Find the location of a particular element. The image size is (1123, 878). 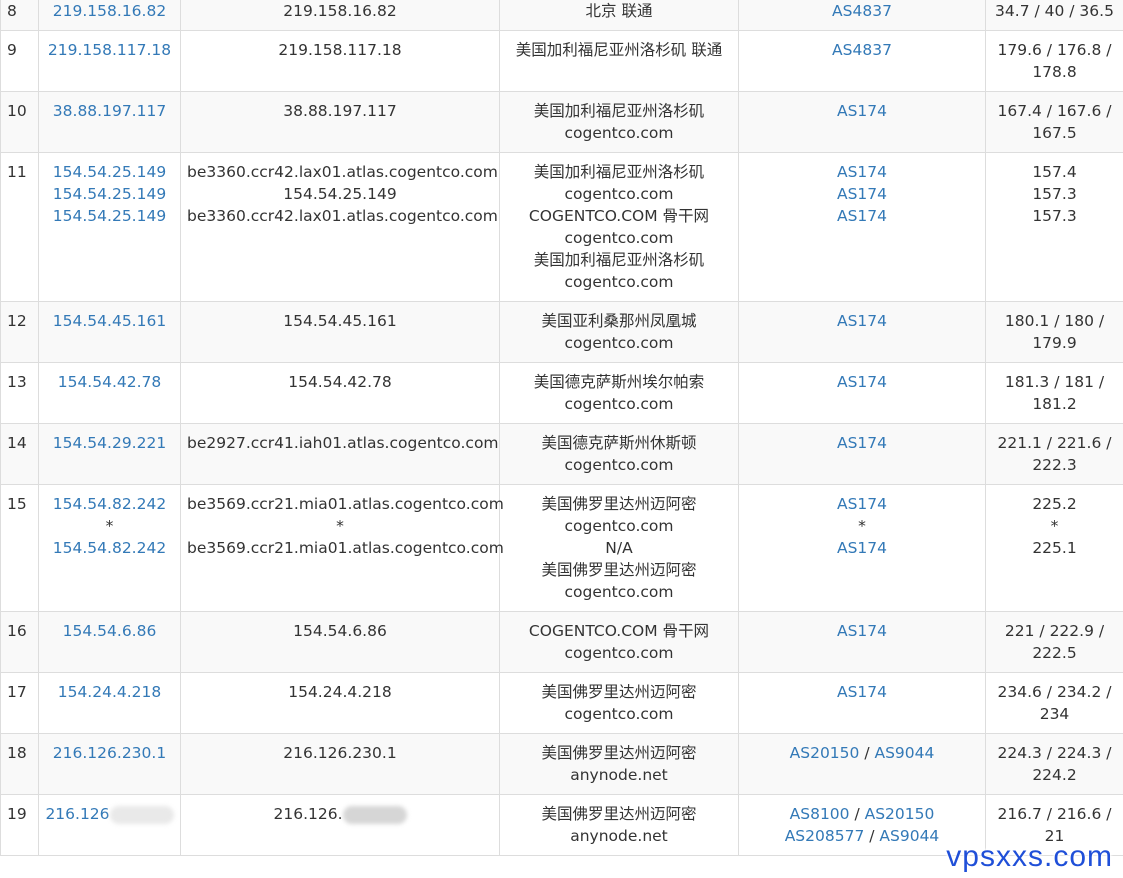

hostname-cell: be2927.ccr41.iah01.atlas.cogentco.com is located at coordinates (340, 454).